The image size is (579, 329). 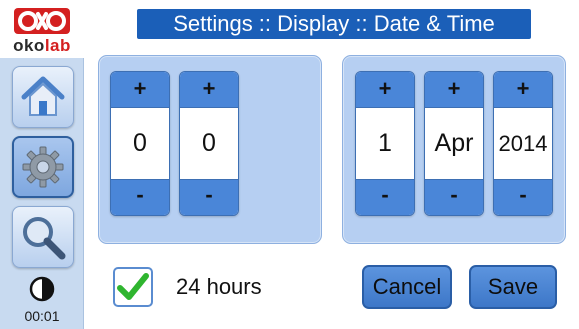 I want to click on year-value: 2014, so click(x=523, y=143).